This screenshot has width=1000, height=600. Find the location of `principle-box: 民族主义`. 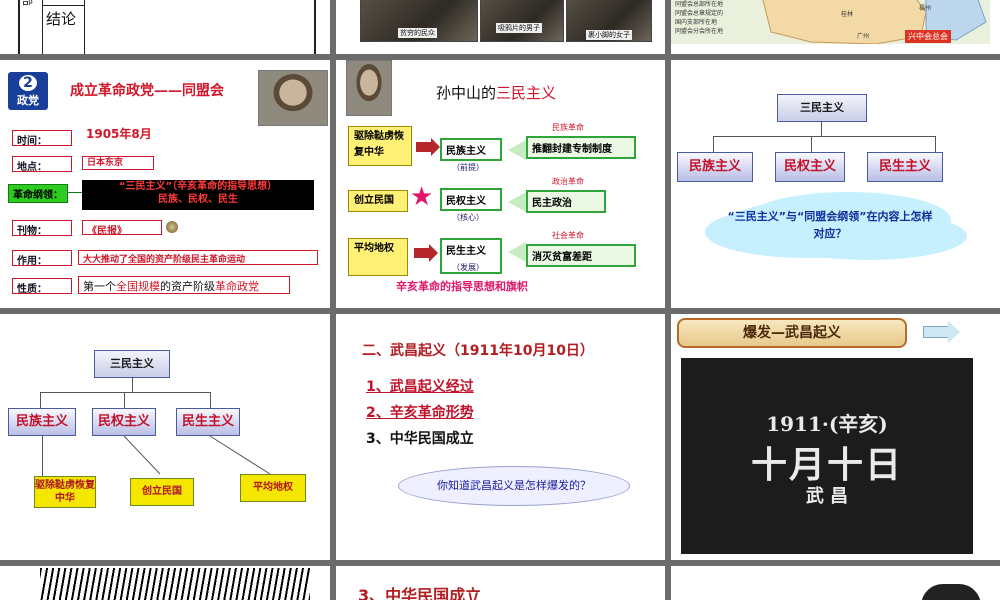

principle-box: 民族主义 is located at coordinates (471, 149).